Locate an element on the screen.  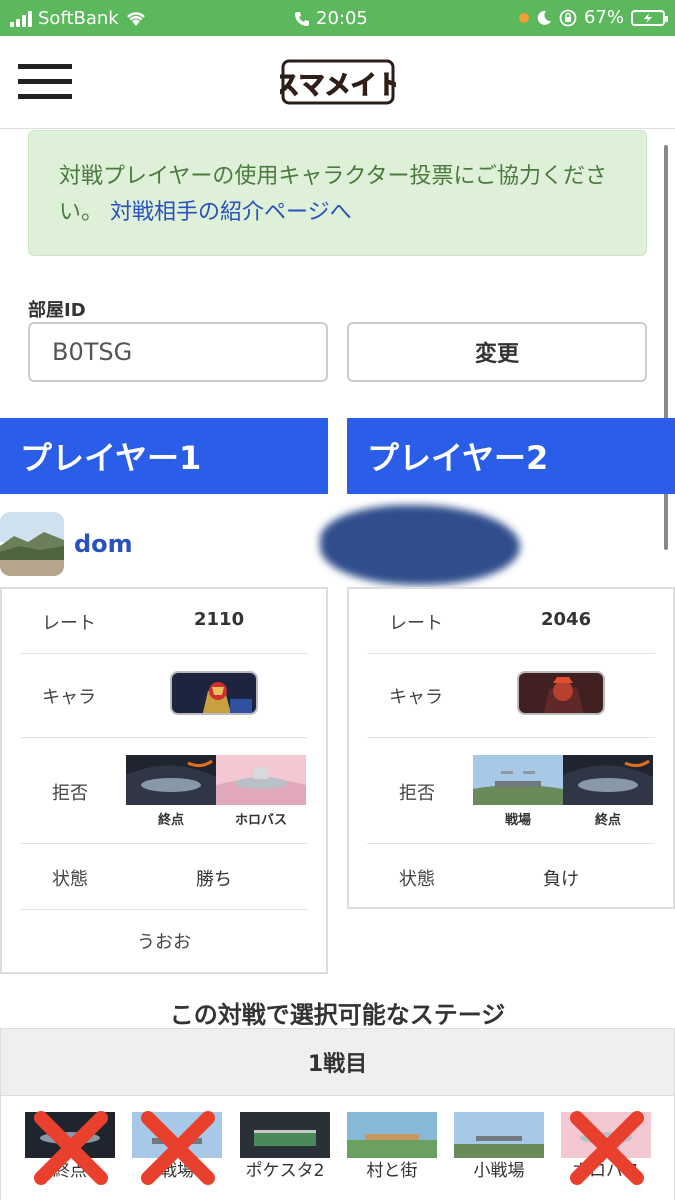
rate-value: 2110 is located at coordinates (219, 619).